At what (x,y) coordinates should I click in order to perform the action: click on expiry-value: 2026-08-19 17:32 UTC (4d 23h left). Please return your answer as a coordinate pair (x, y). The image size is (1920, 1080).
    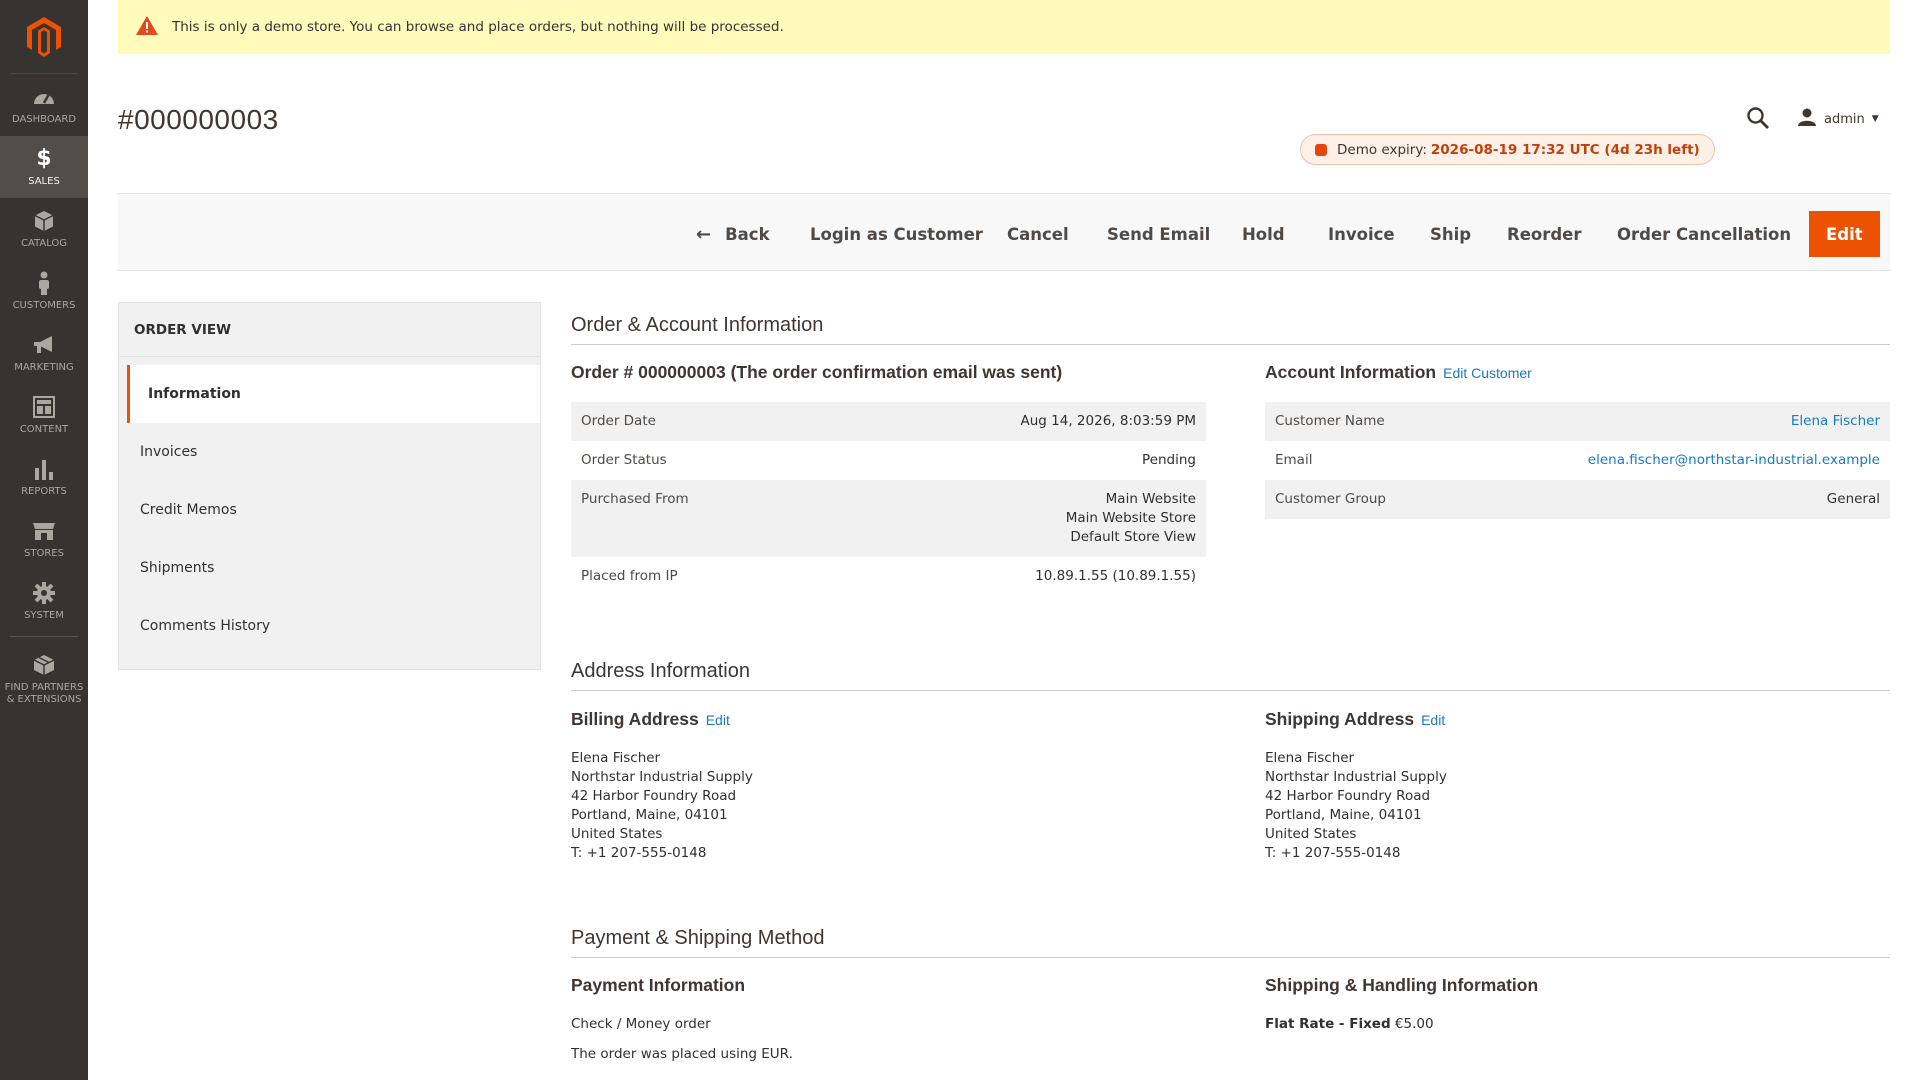
    Looking at the image, I should click on (1565, 149).